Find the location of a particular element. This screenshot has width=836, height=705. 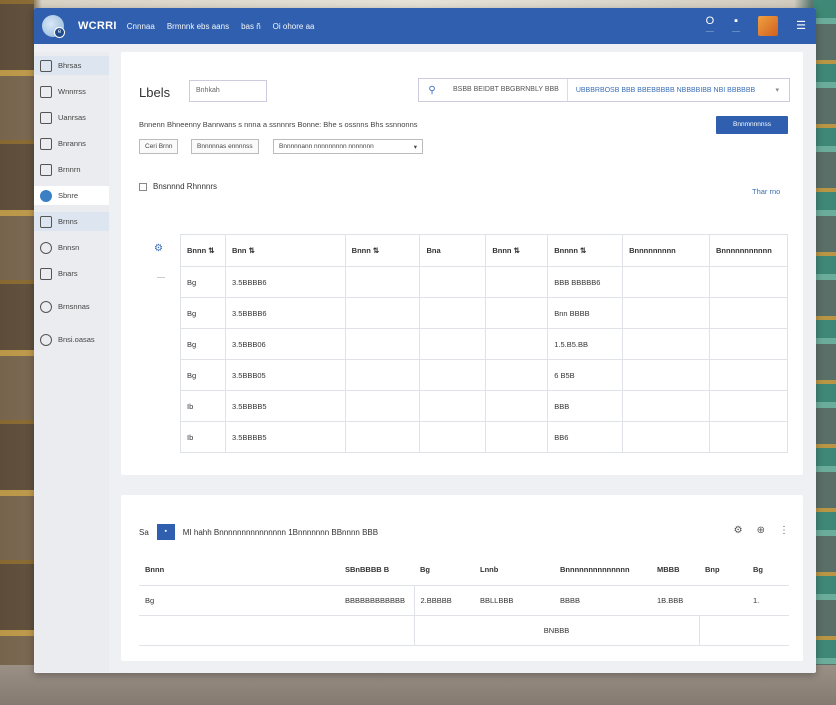

column-header: Lnnb is located at coordinates (514, 570).